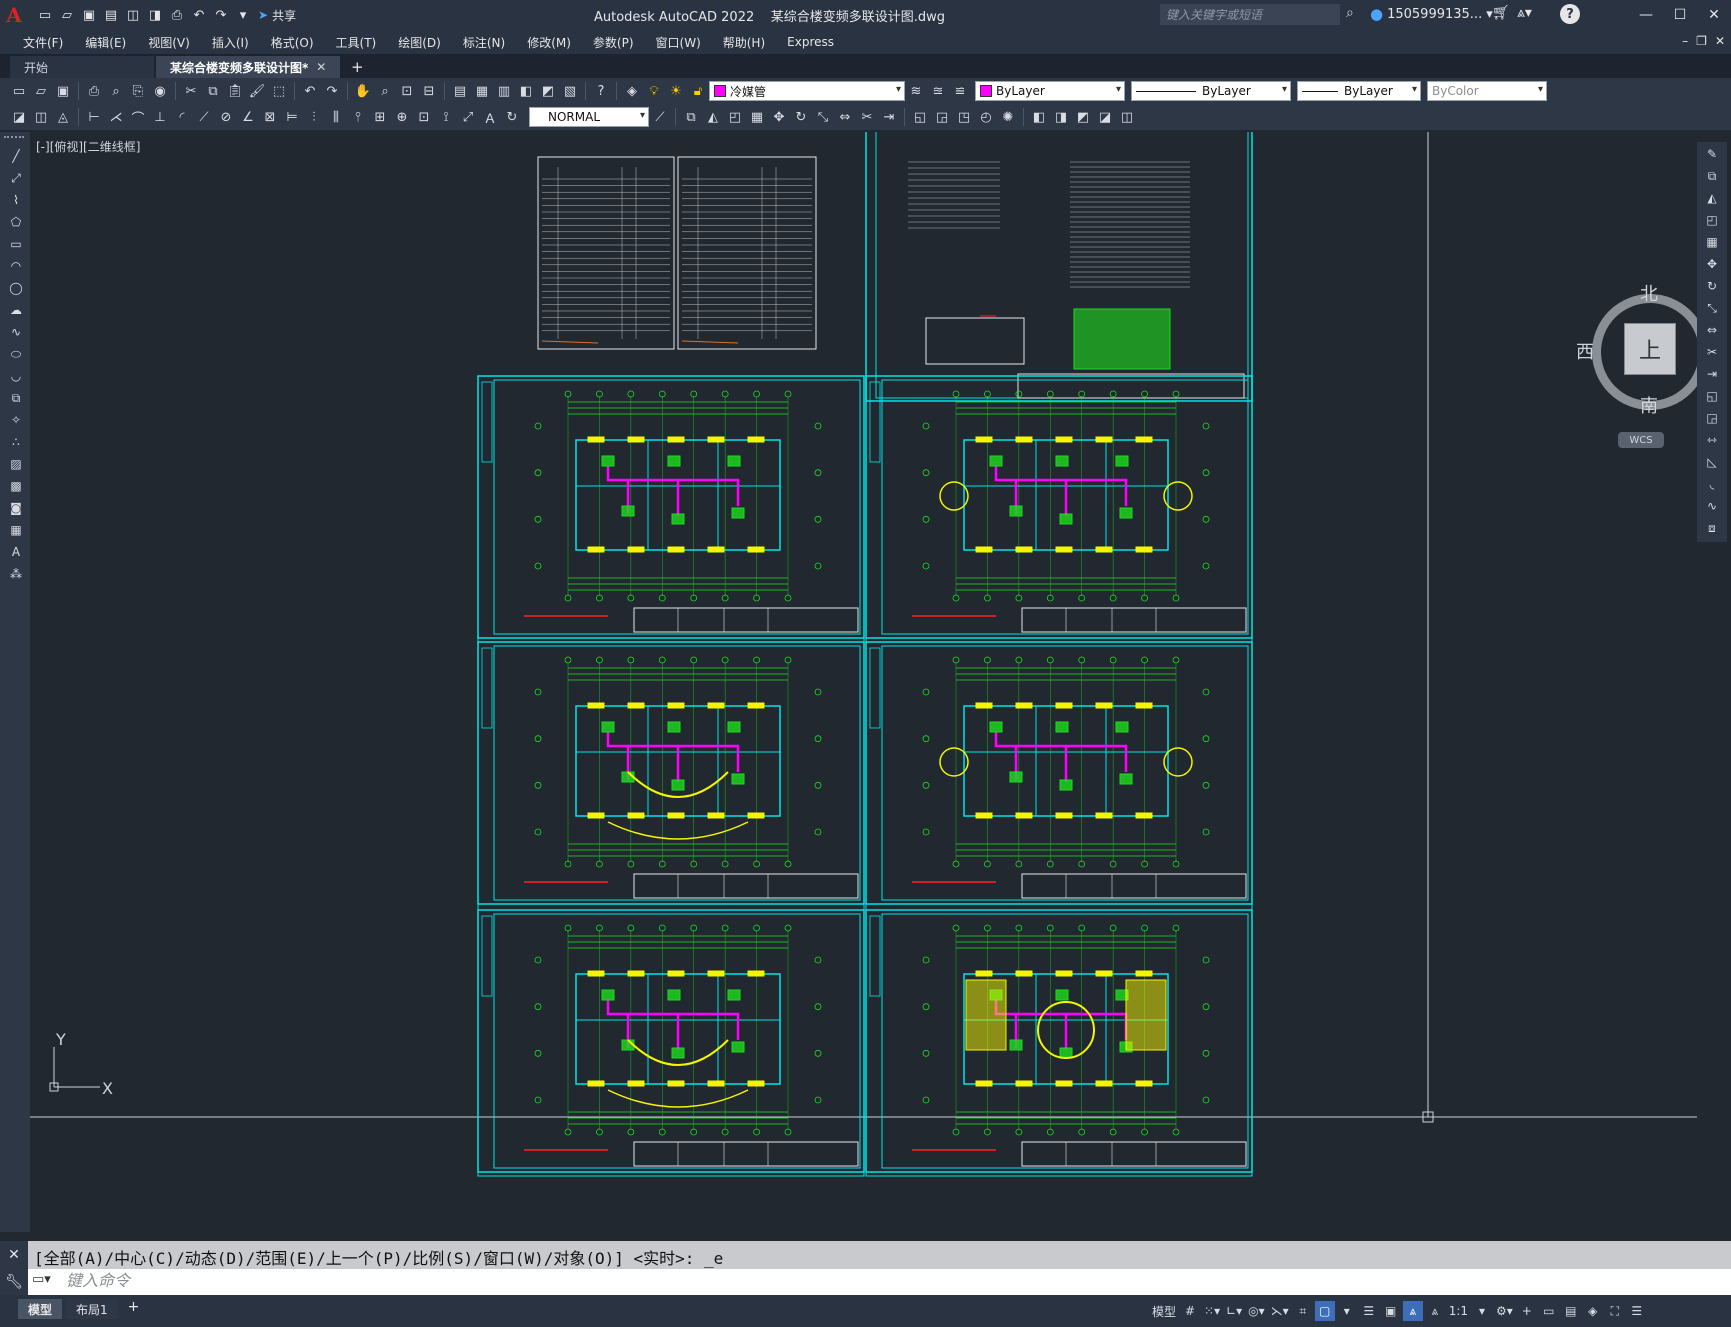 The image size is (1731, 1327). What do you see at coordinates (986, 117) in the screenshot?
I see `fillet-icon: ◴` at bounding box center [986, 117].